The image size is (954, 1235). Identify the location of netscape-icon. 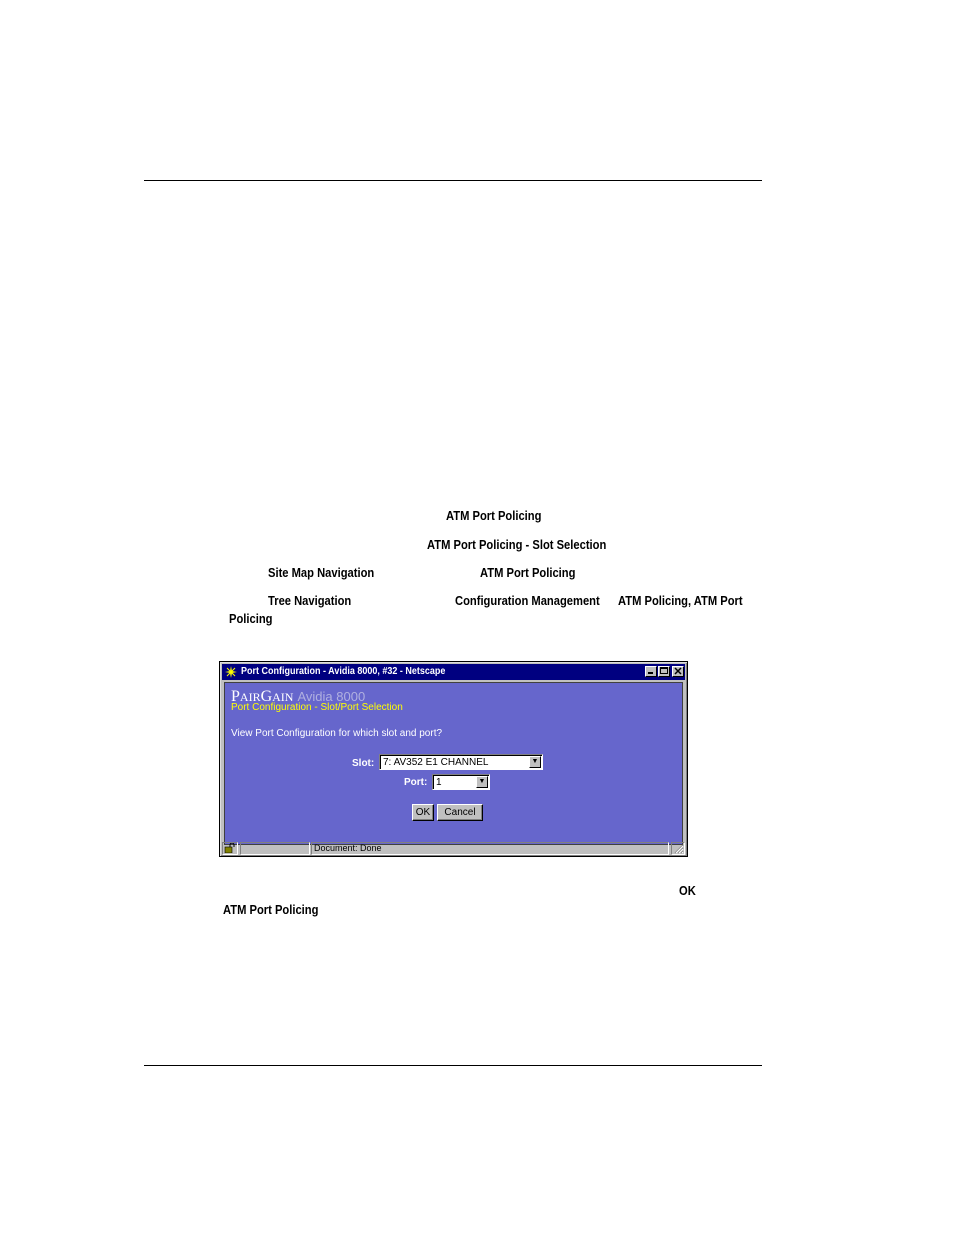
(231, 672).